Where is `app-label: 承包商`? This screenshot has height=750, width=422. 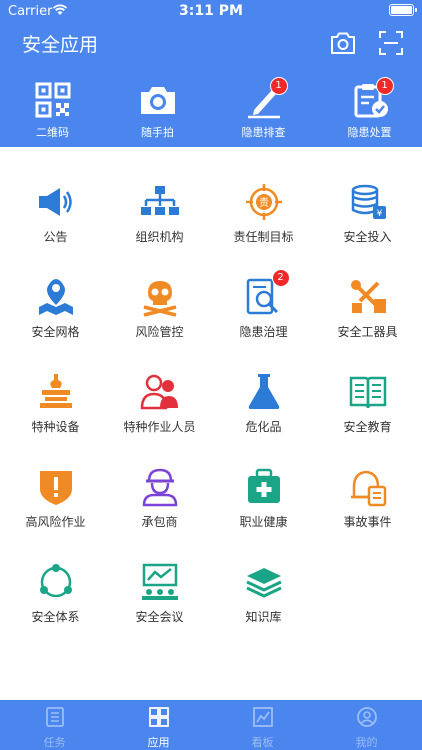 app-label: 承包商 is located at coordinates (159, 522).